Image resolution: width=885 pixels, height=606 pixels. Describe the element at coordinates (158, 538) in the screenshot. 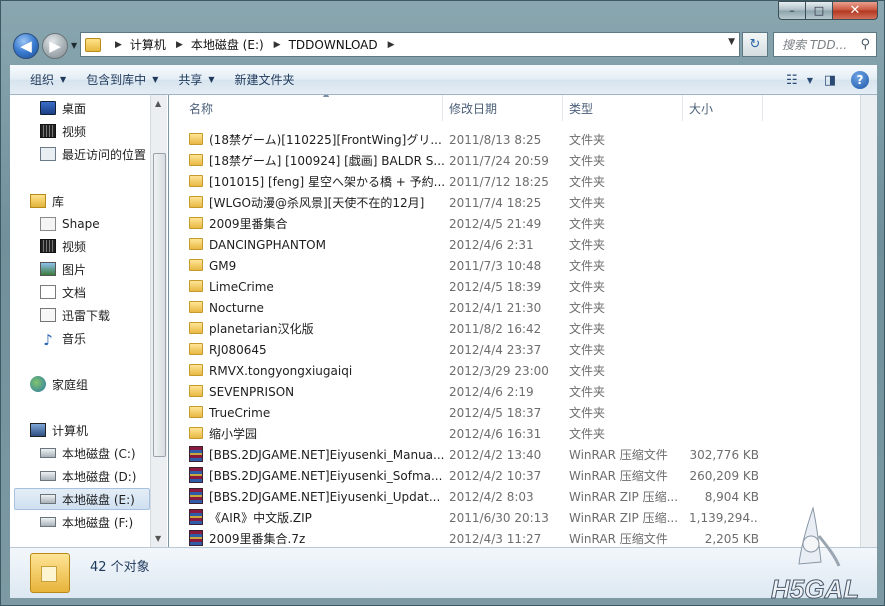

I see `scroll-down-icon: ▼` at that location.